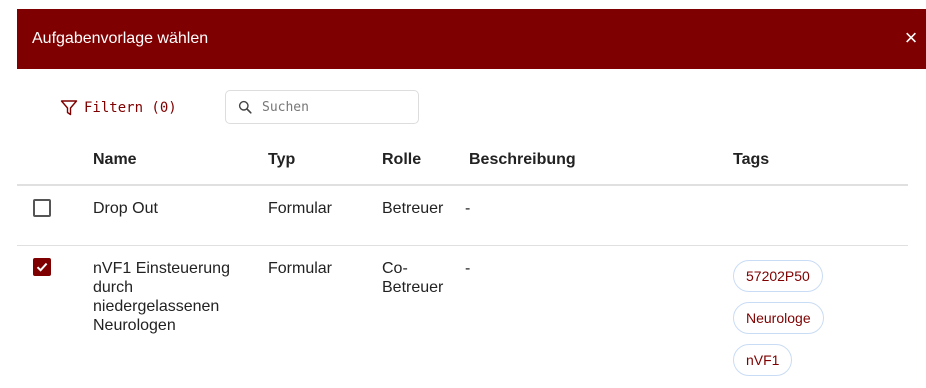  What do you see at coordinates (522, 160) in the screenshot?
I see `column-header-description: Beschreibung` at bounding box center [522, 160].